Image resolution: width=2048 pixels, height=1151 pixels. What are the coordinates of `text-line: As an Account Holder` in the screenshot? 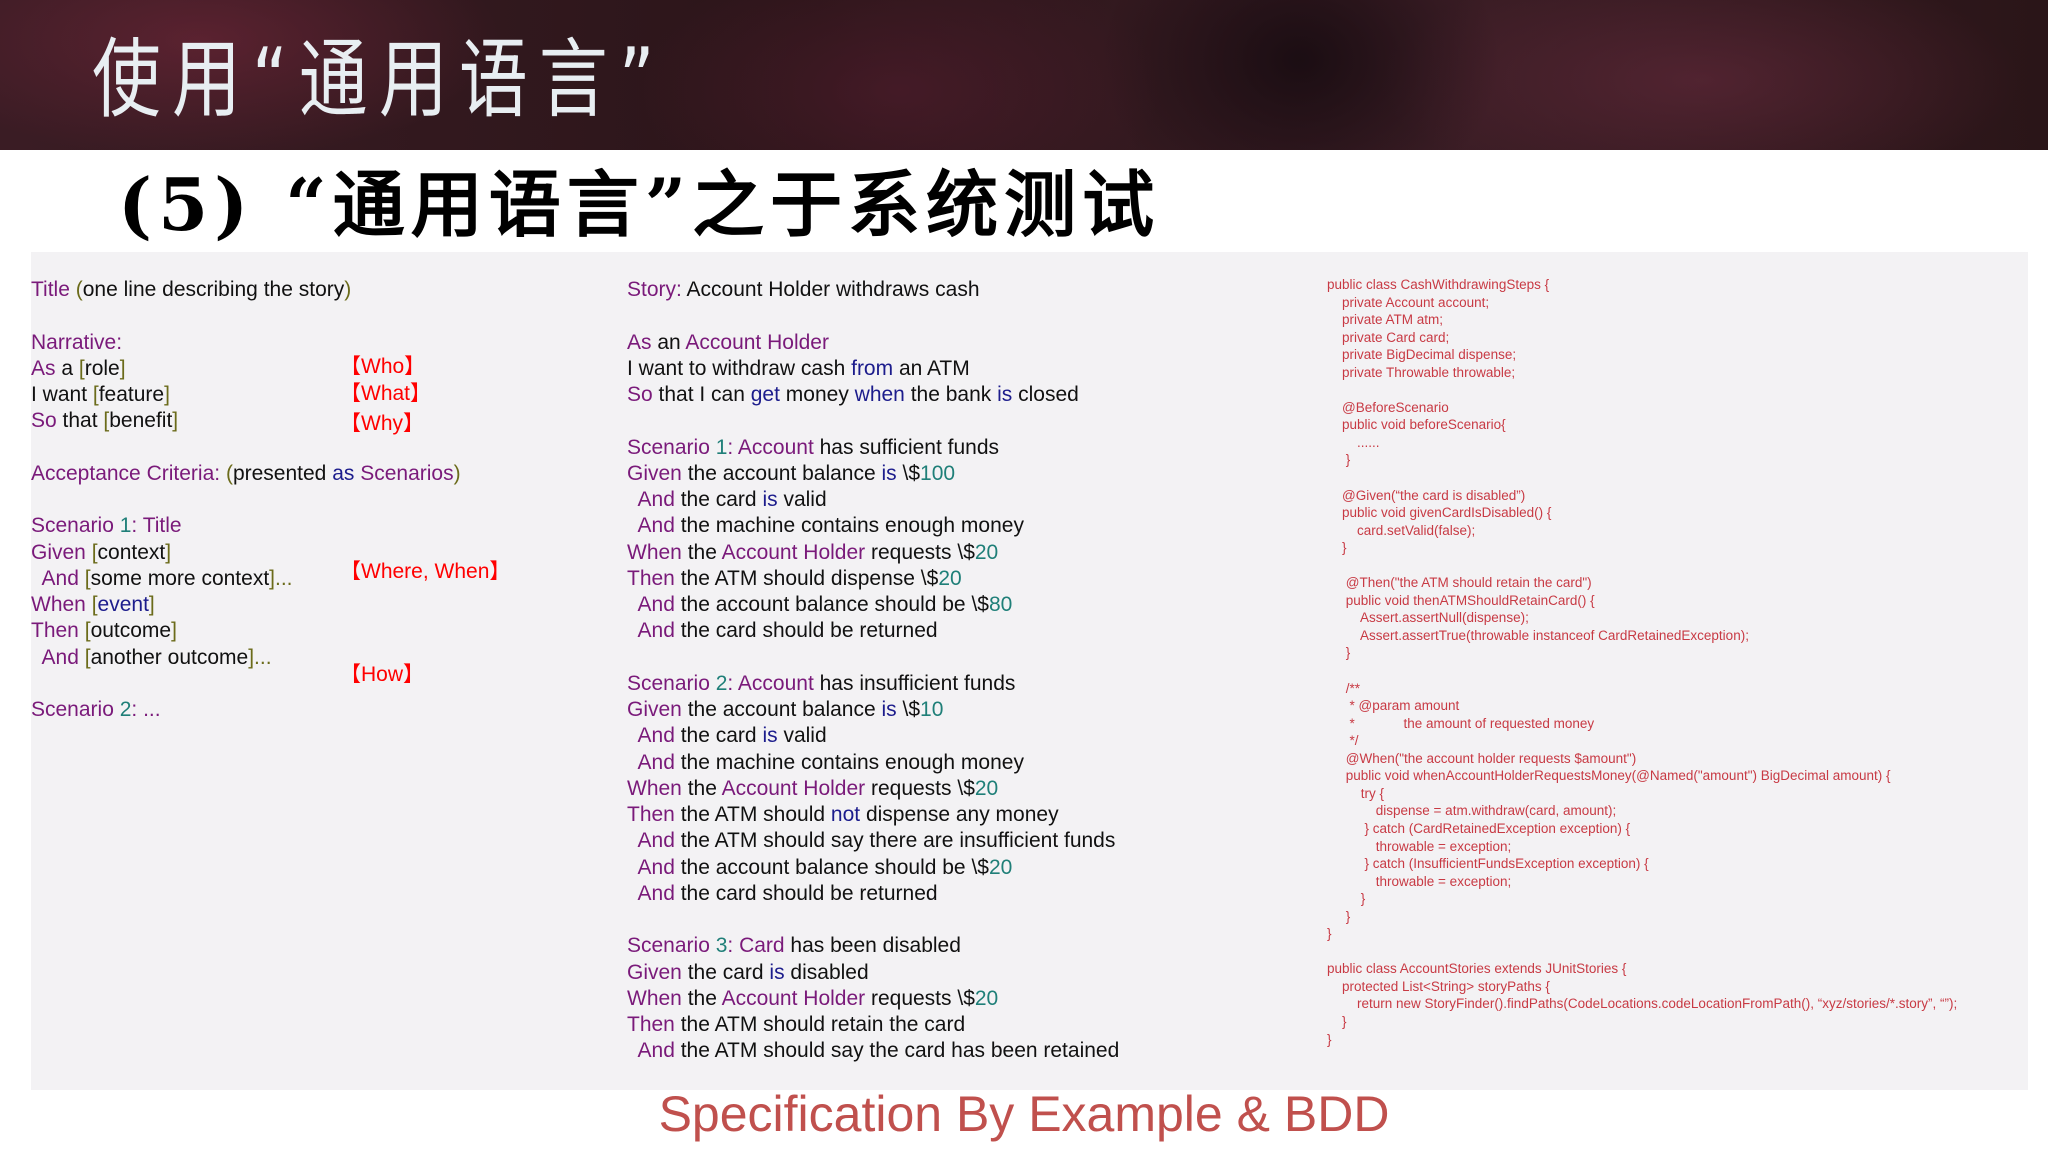 It's located at (967, 343).